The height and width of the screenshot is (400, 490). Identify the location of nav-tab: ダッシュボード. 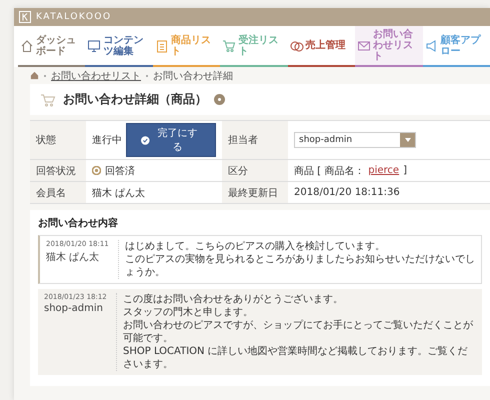
(52, 46).